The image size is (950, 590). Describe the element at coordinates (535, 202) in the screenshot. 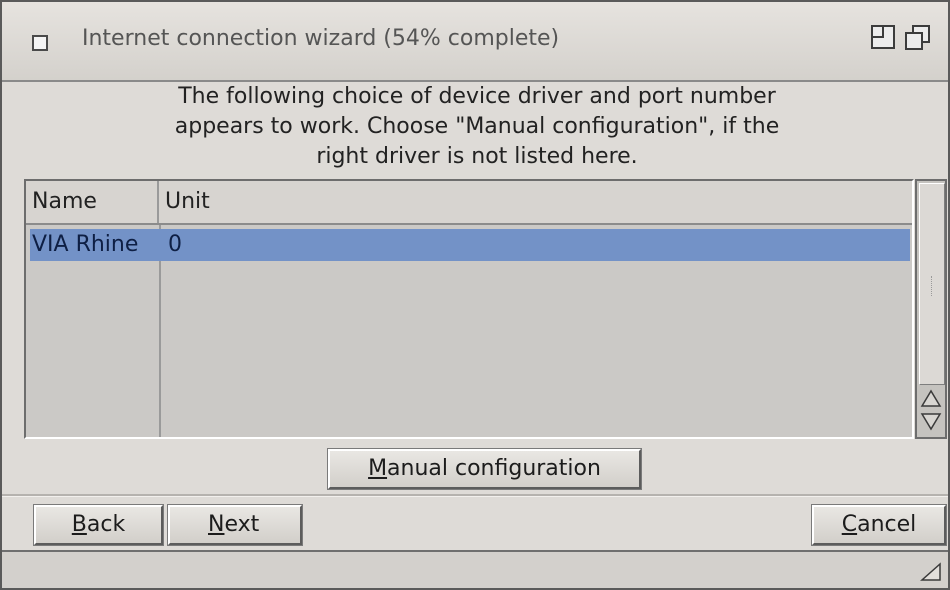

I see `column-header-unit: Unit` at that location.